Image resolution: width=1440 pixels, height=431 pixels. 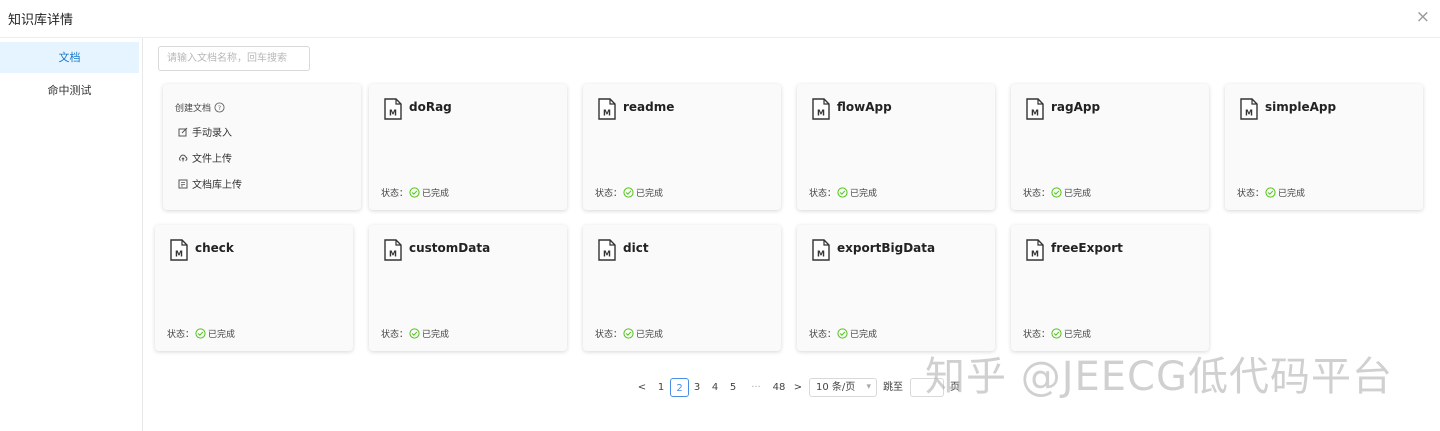 I want to click on document-name: customData, so click(x=450, y=248).